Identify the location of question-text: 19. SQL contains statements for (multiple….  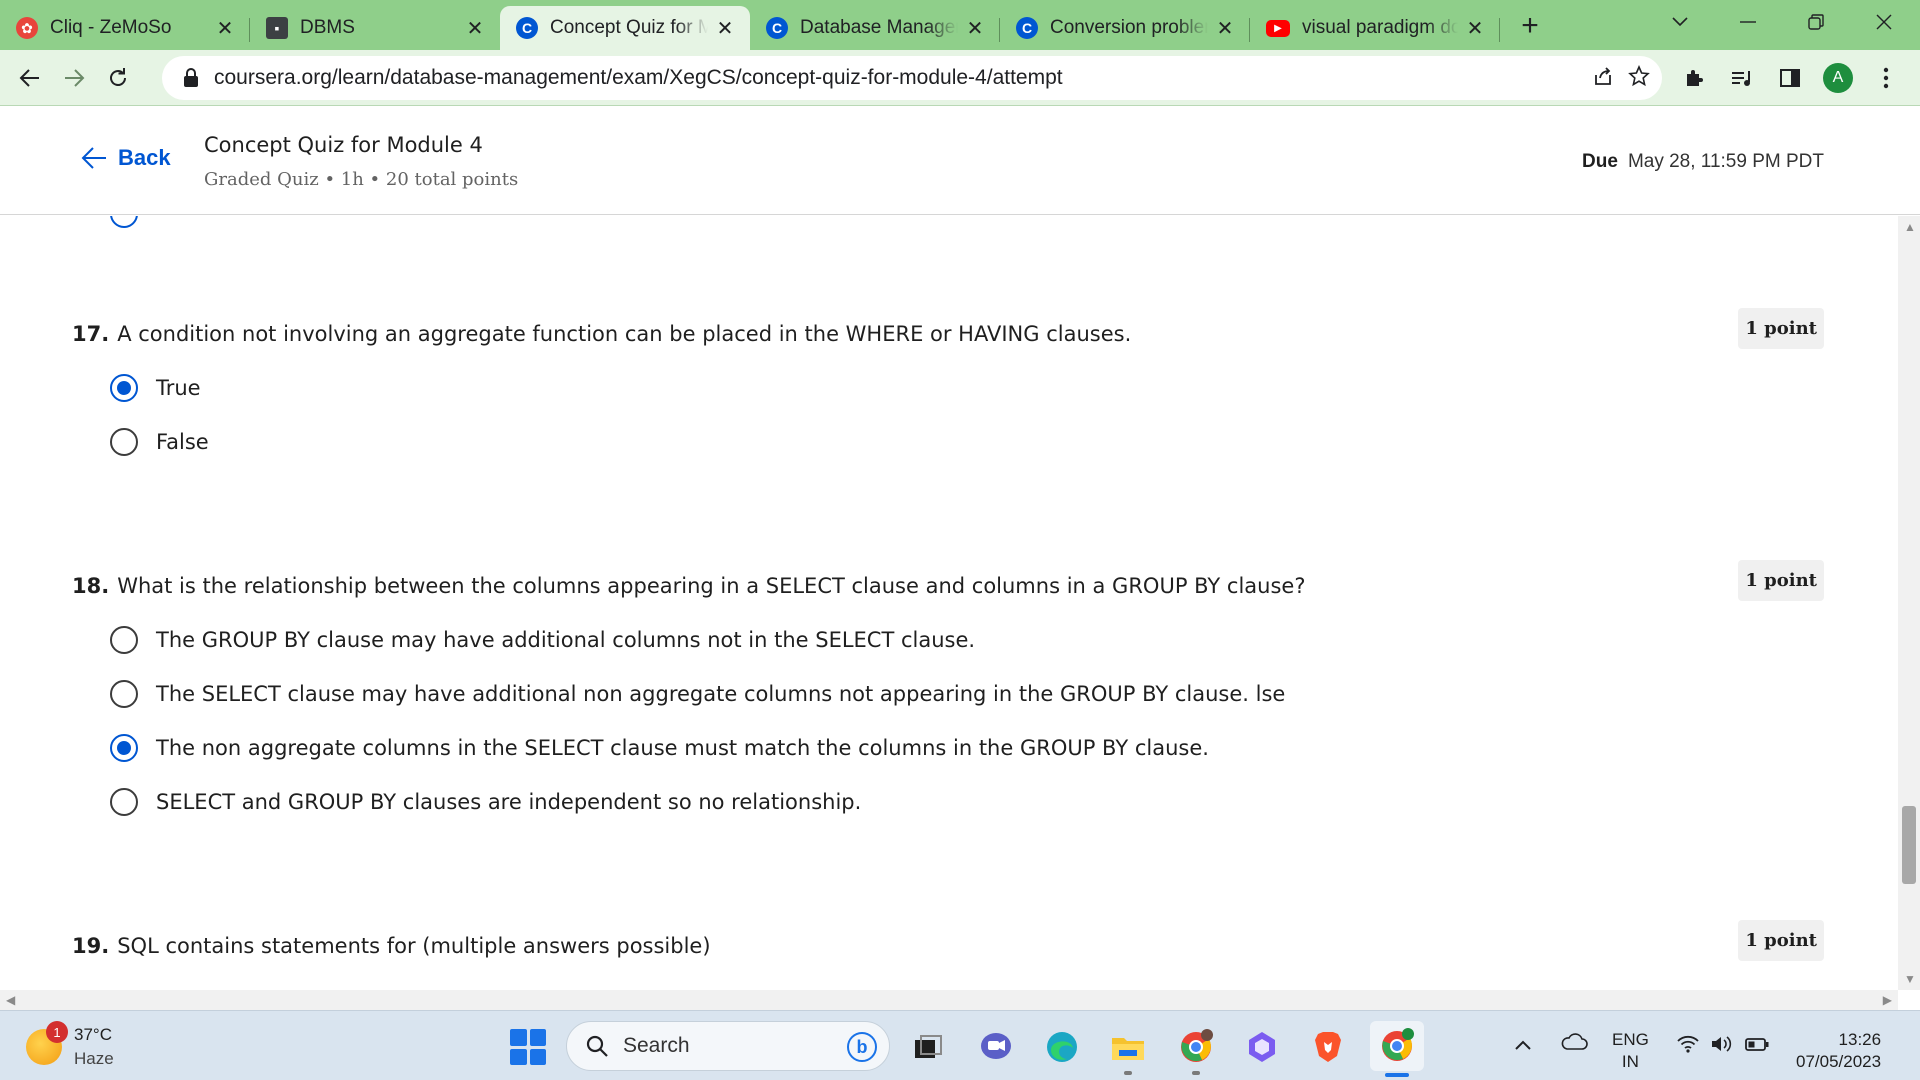
(948, 946).